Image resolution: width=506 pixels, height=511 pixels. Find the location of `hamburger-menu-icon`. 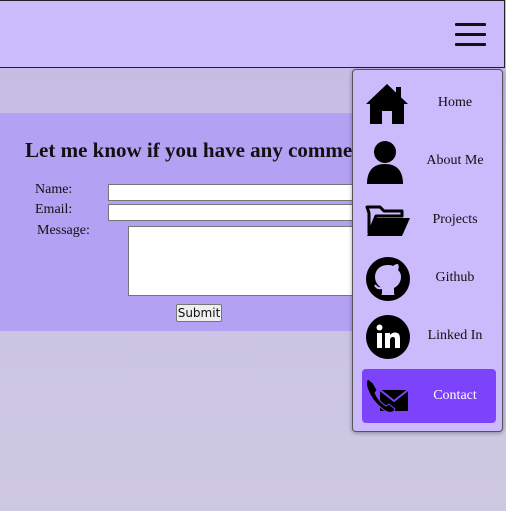

hamburger-menu-icon is located at coordinates (470, 35).